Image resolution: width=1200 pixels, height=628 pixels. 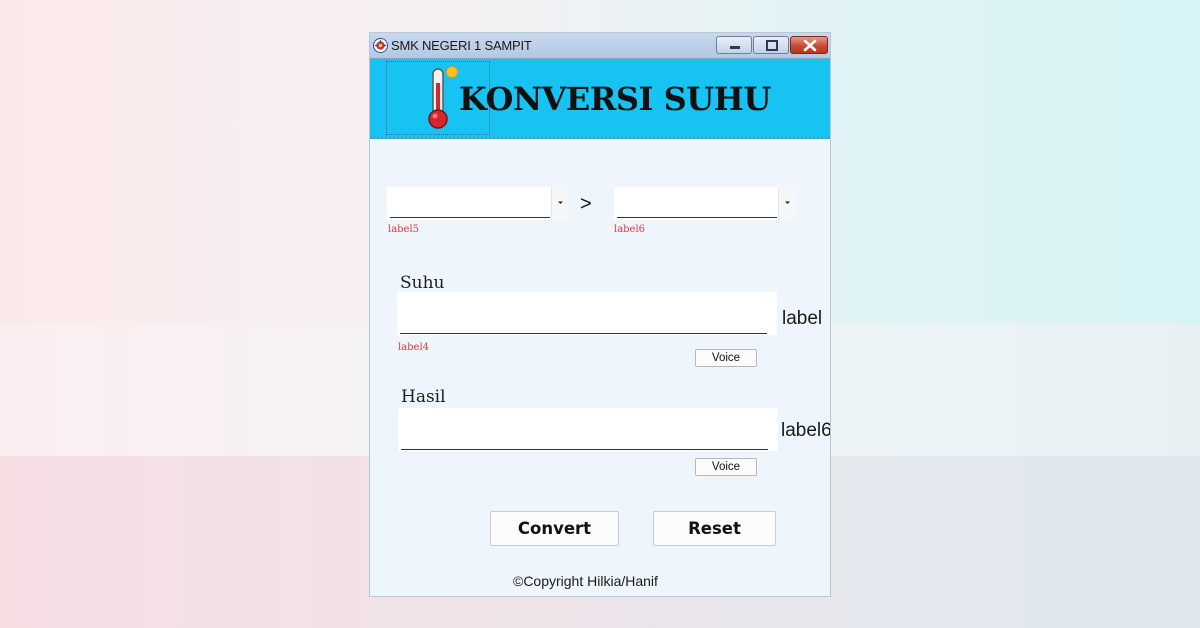 What do you see at coordinates (802, 318) in the screenshot?
I see `suhu-unit-label: label` at bounding box center [802, 318].